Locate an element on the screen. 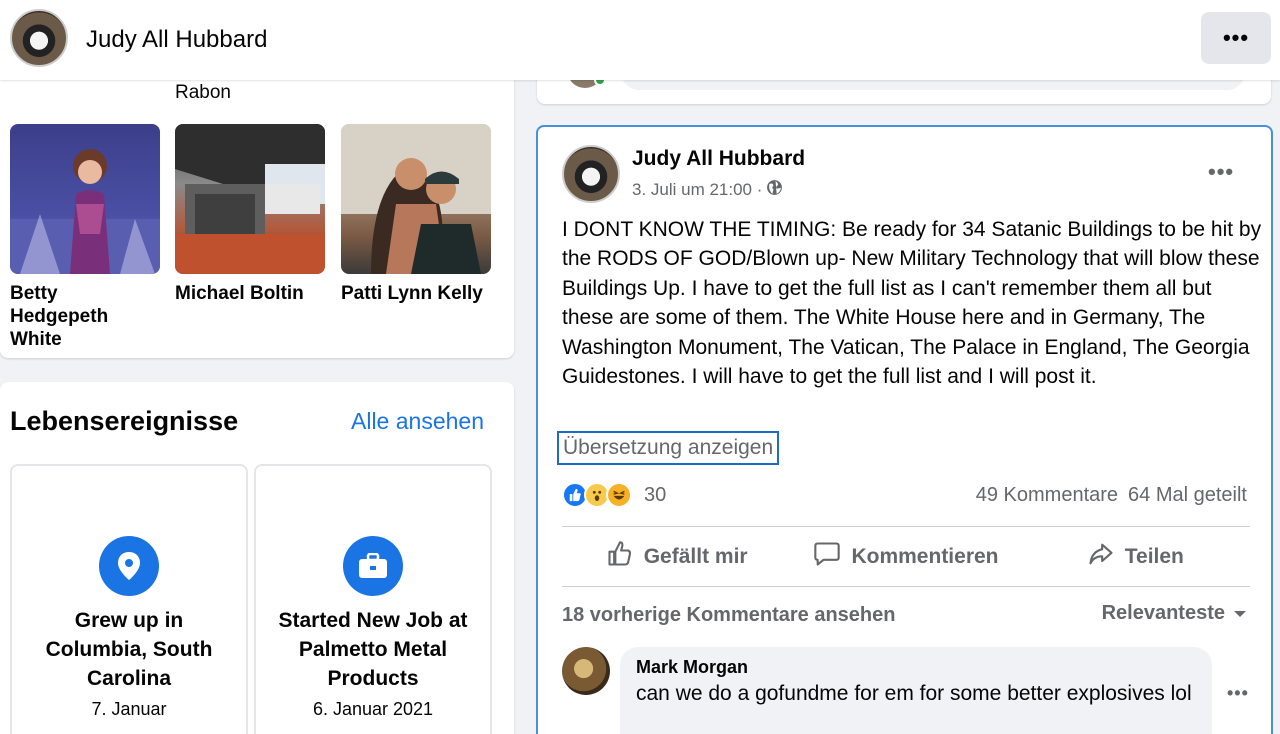 The width and height of the screenshot is (1280, 734). profile-header: Judy All Hubbard ••• is located at coordinates (640, 40).